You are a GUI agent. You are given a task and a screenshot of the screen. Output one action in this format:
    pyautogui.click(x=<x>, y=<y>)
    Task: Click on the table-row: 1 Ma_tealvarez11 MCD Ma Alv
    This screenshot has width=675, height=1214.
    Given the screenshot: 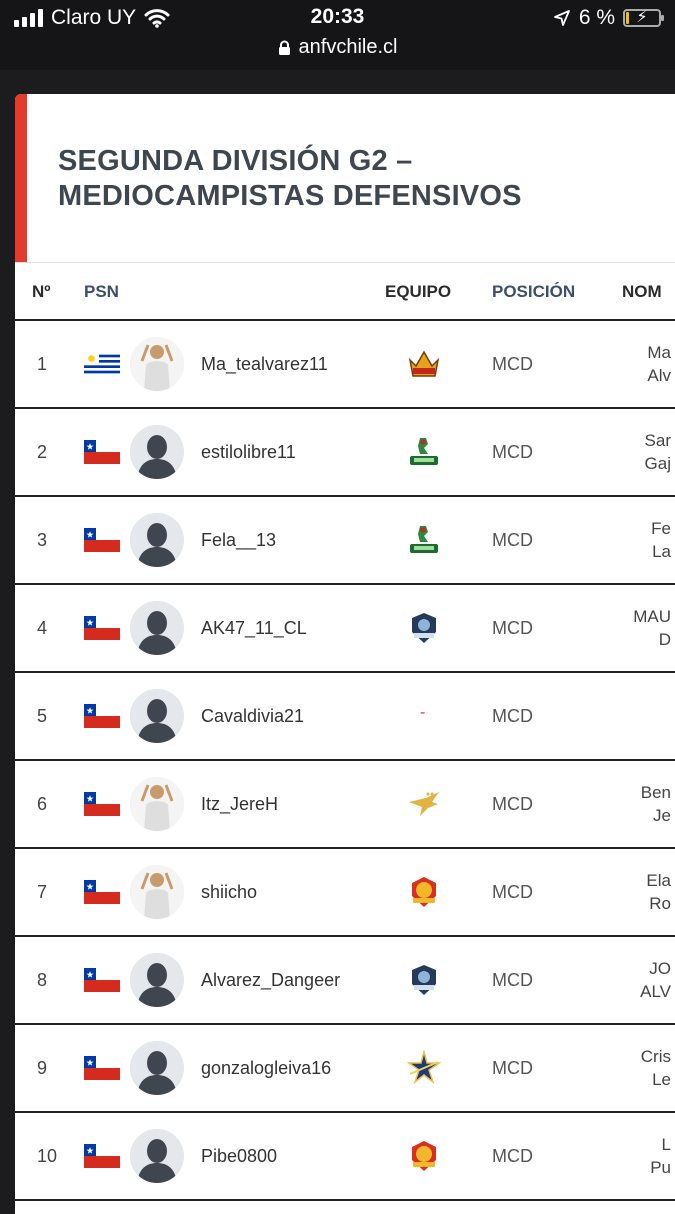 What is the action you would take?
    pyautogui.click(x=345, y=365)
    